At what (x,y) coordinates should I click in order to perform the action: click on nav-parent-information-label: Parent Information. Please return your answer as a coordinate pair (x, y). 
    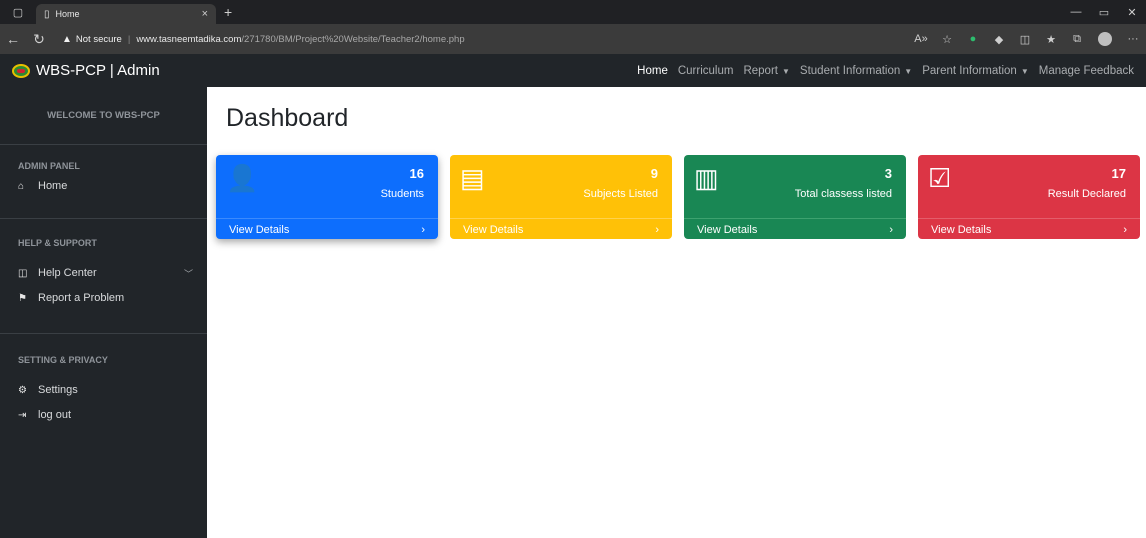
    Looking at the image, I should click on (969, 70).